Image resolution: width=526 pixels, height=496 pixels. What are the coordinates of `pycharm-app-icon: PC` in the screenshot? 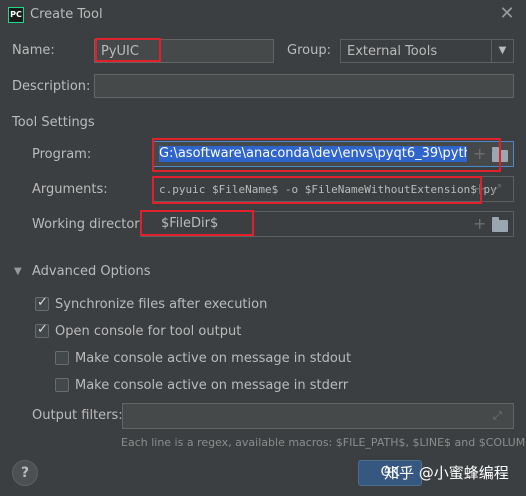 It's located at (16, 15).